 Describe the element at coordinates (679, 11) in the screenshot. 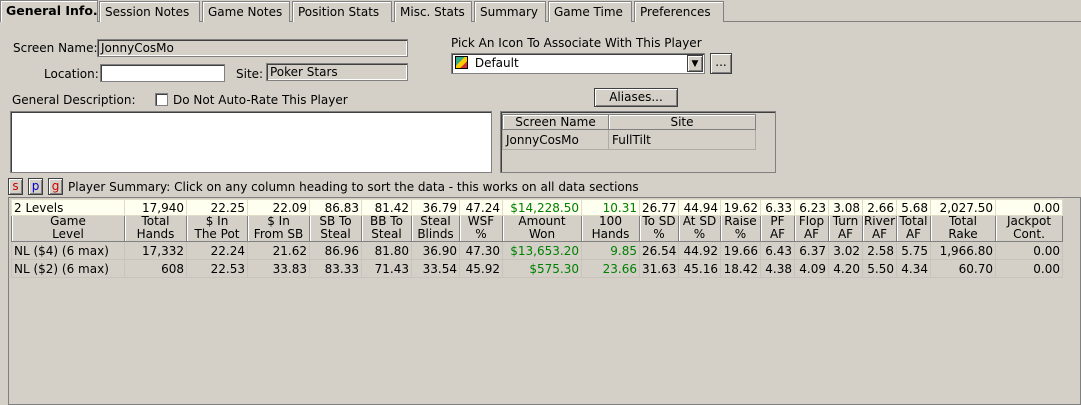

I see `tab-preferences: Preferences` at that location.